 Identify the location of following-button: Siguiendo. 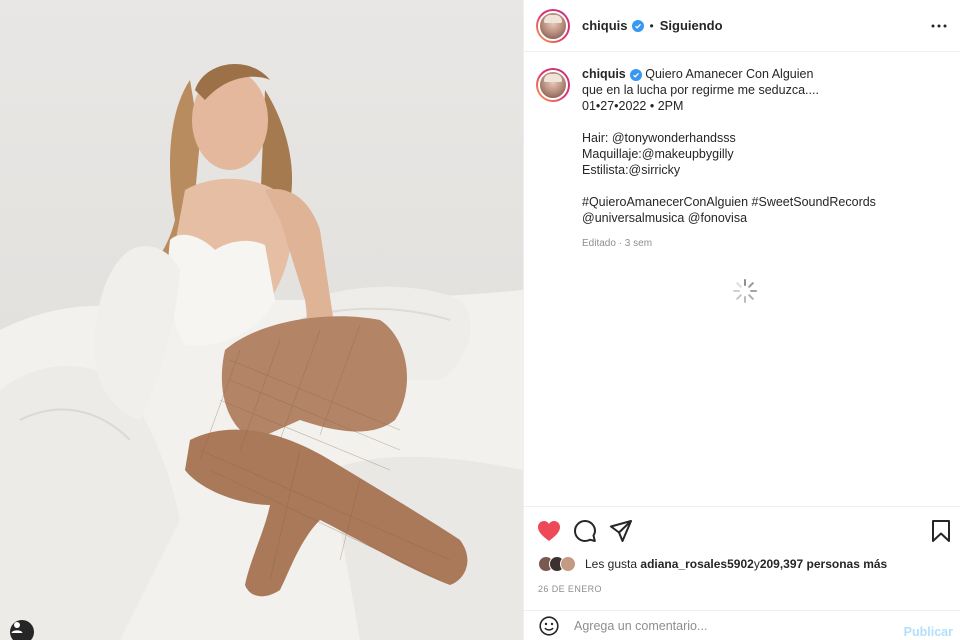
(691, 25).